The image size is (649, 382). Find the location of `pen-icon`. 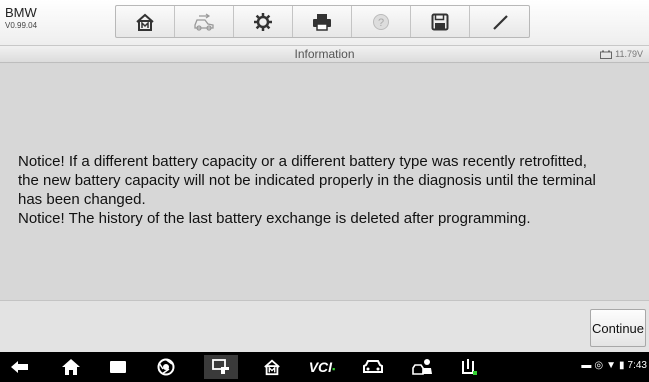

pen-icon is located at coordinates (500, 22).